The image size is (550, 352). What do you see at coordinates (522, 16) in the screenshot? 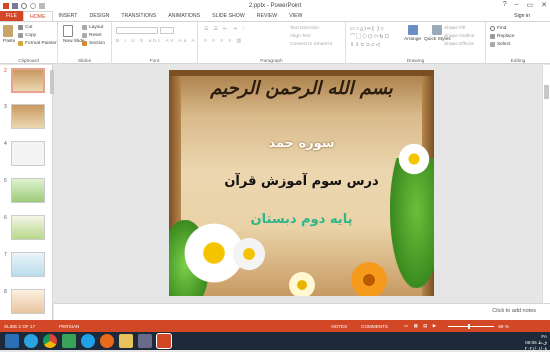
I see `sign-in-link: Sign in` at bounding box center [522, 16].